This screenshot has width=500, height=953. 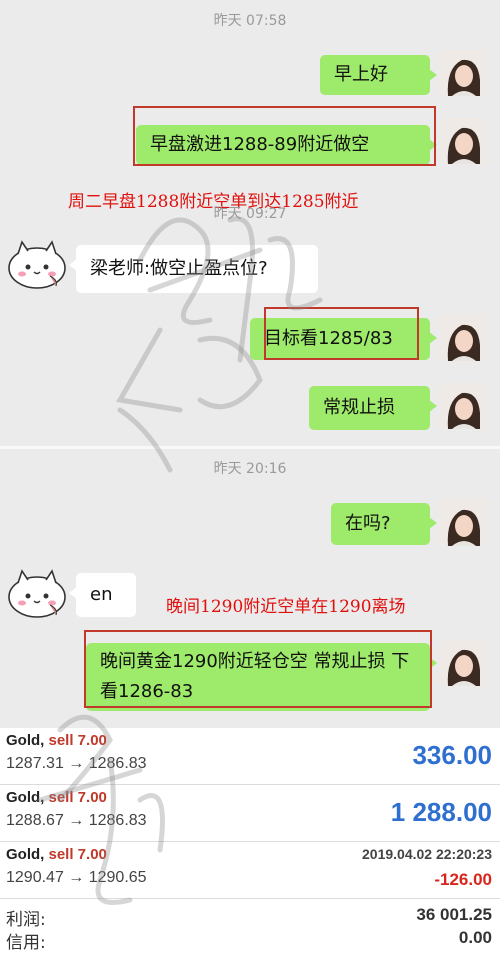 What do you see at coordinates (441, 812) in the screenshot?
I see `trade-profit: 1 288.00` at bounding box center [441, 812].